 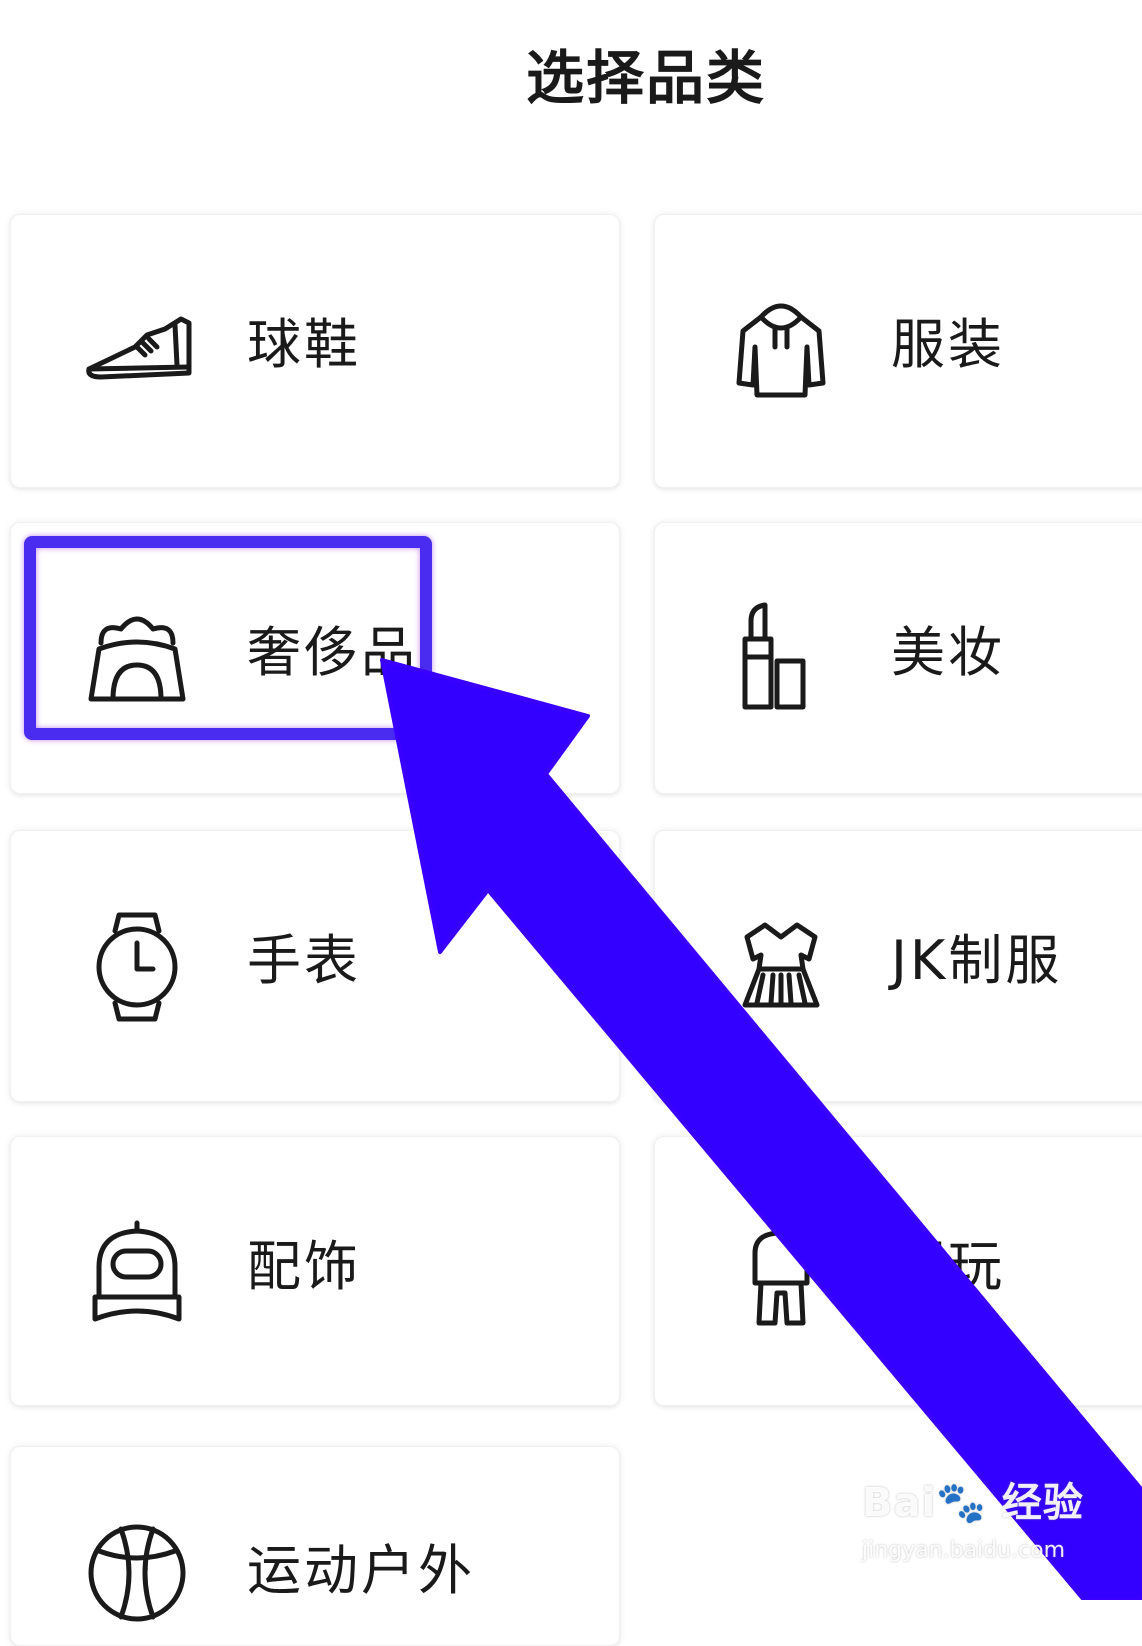 What do you see at coordinates (781, 351) in the screenshot?
I see `hoodie-icon` at bounding box center [781, 351].